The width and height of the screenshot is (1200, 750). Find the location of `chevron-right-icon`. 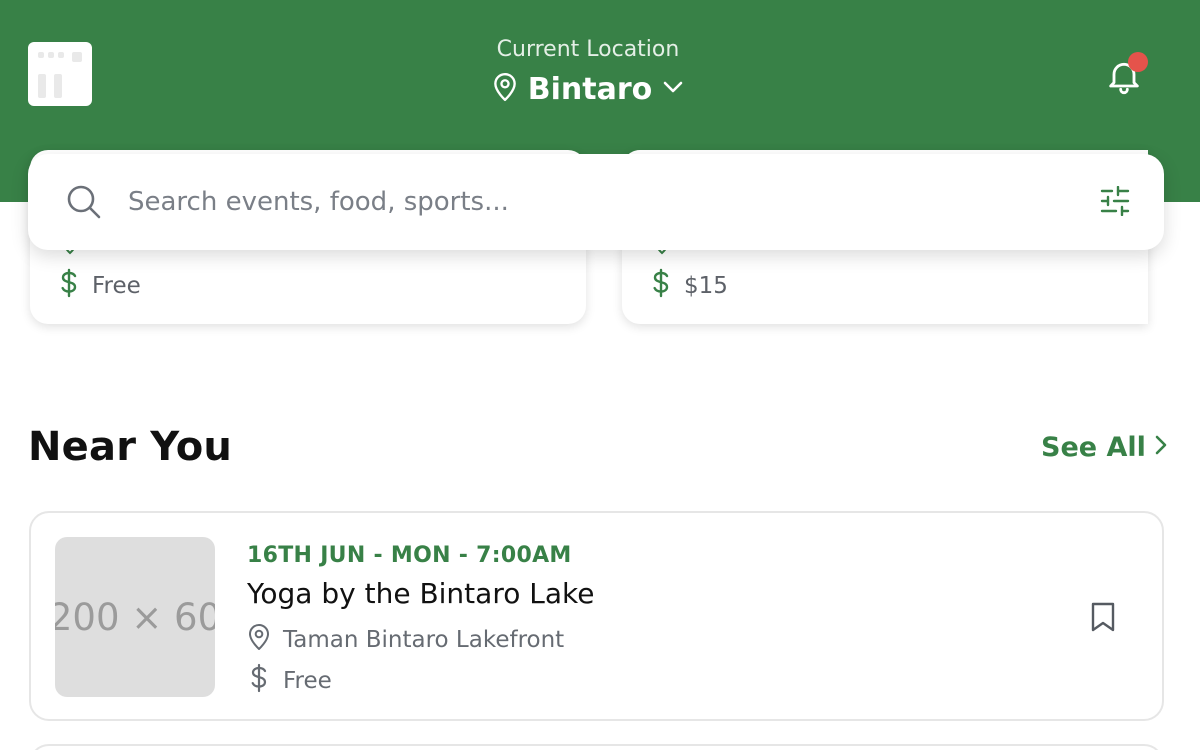

chevron-right-icon is located at coordinates (1161, 447).